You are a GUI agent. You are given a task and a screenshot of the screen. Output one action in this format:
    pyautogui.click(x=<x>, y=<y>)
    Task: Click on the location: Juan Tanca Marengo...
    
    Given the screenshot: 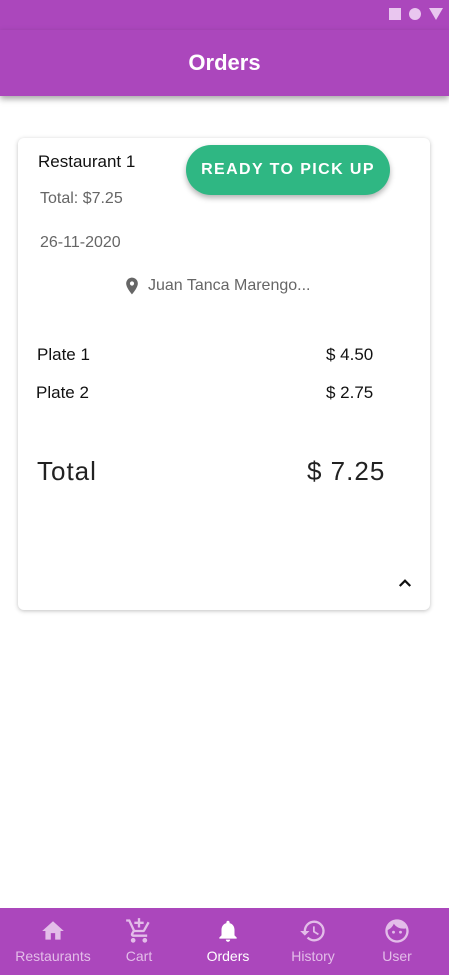 What is the action you would take?
    pyautogui.click(x=216, y=286)
    